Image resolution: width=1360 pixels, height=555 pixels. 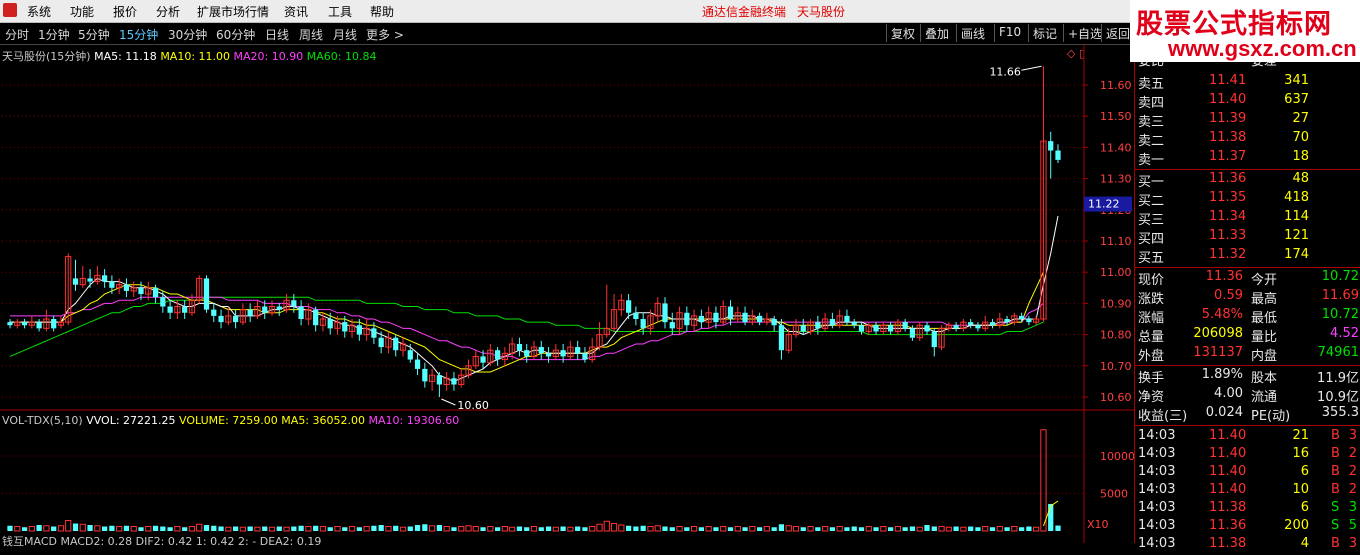 What do you see at coordinates (385, 34) in the screenshot?
I see `tab-more: 更多 >` at bounding box center [385, 34].